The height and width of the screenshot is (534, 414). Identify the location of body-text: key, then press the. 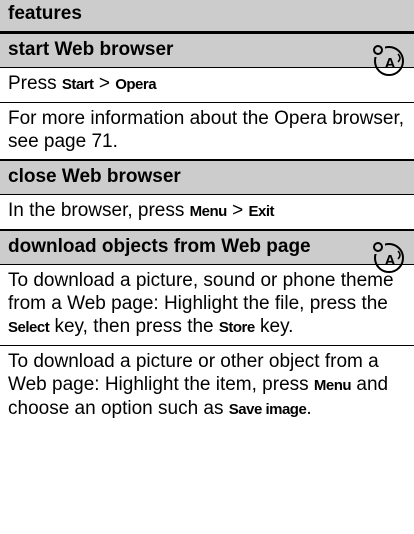
(134, 326).